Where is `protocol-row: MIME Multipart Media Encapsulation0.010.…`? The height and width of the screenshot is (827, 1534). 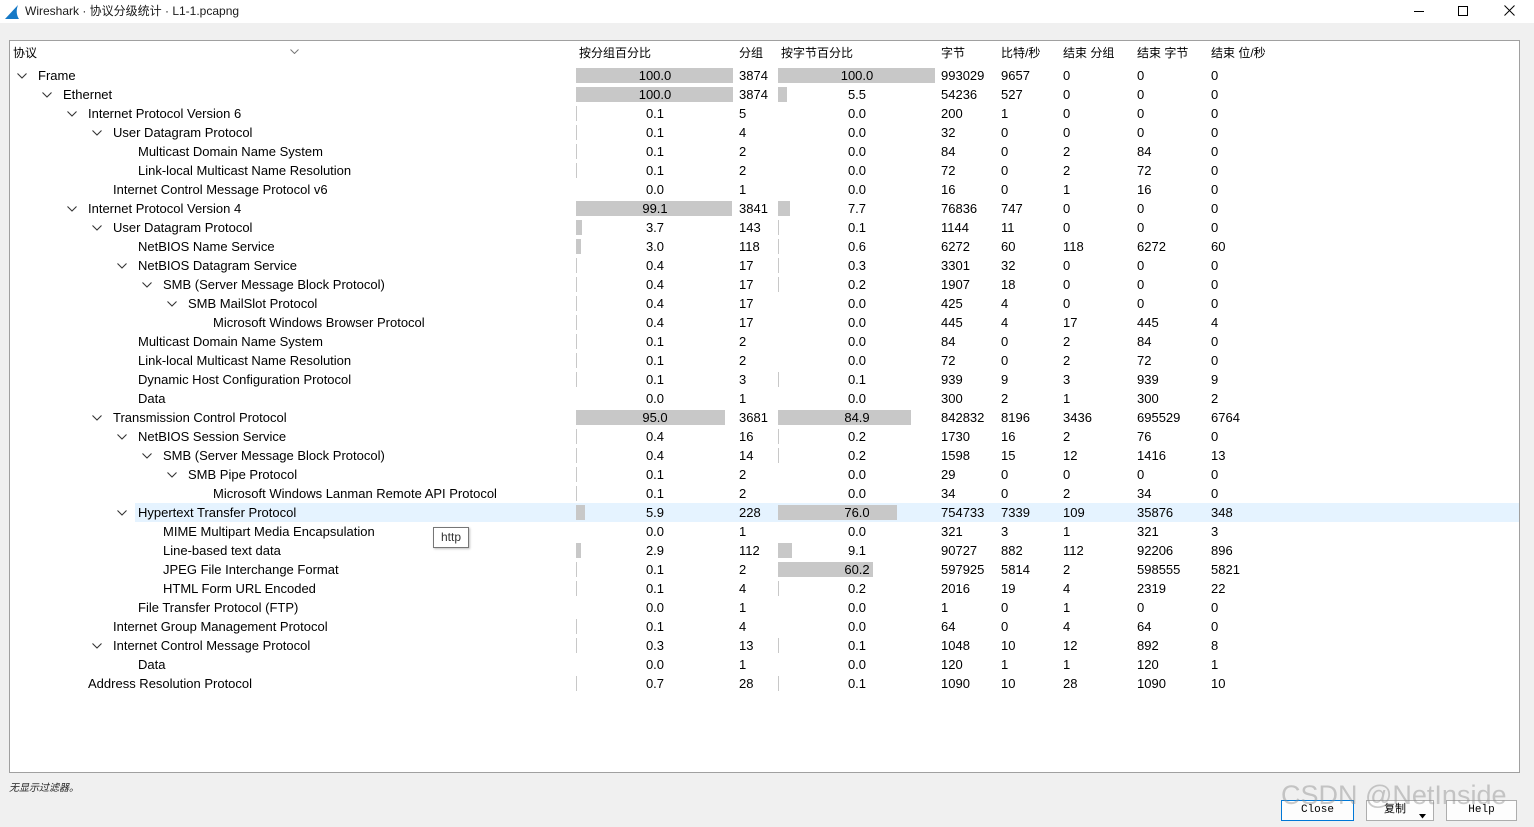
protocol-row: MIME Multipart Media Encapsulation0.010.… is located at coordinates (764, 531).